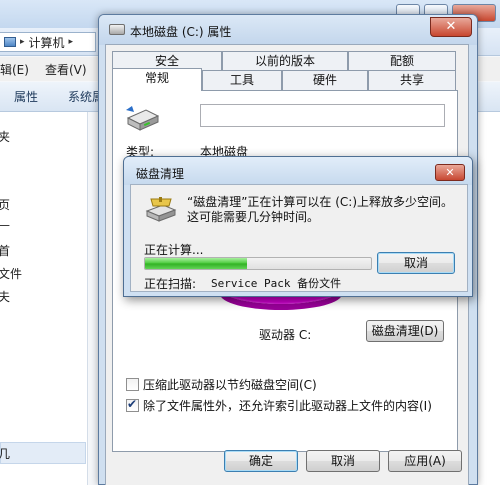 The height and width of the screenshot is (485, 500). What do you see at coordinates (14, 69) in the screenshot?
I see `menu-edit: 辑(E)` at bounding box center [14, 69].